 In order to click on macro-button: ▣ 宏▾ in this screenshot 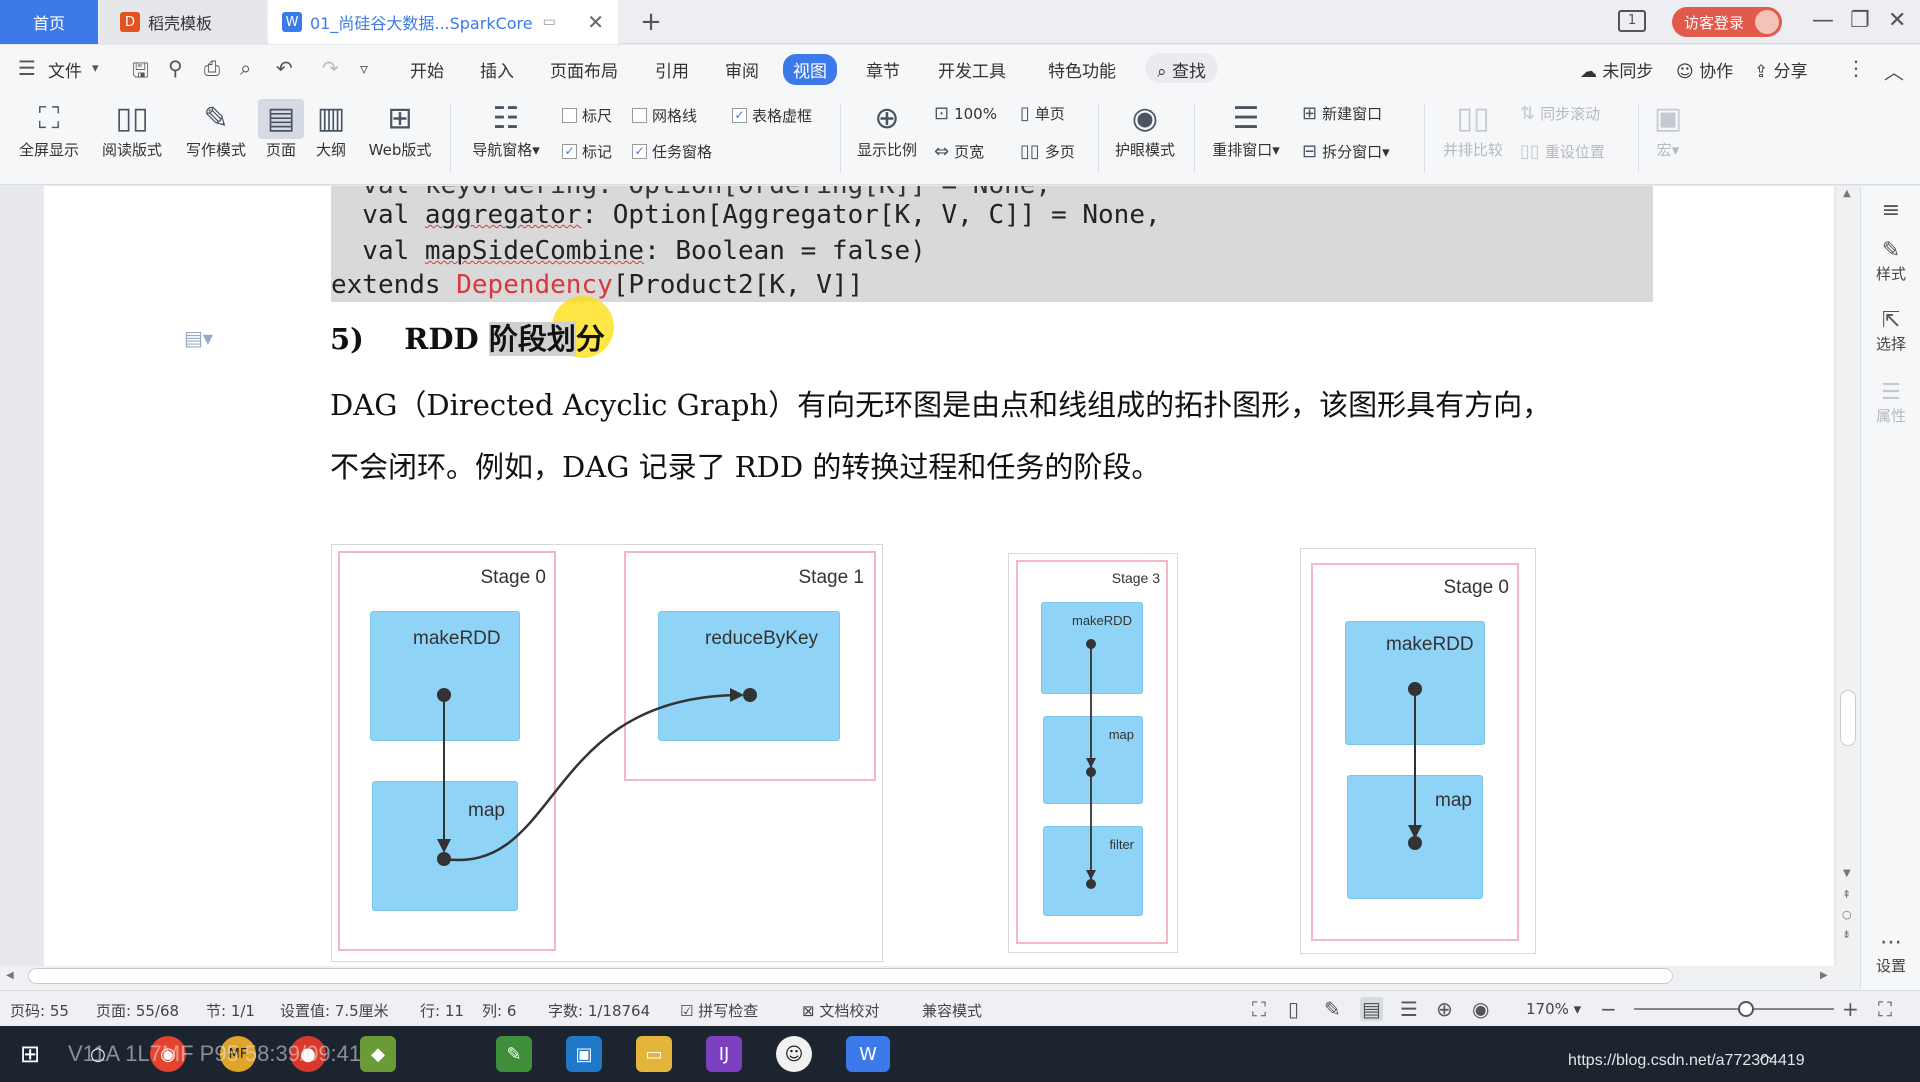, I will do `click(1668, 129)`.